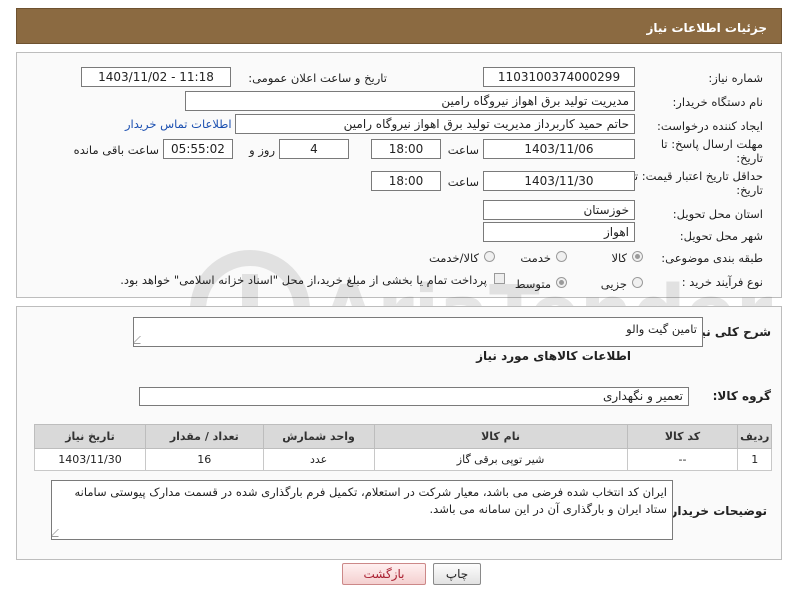  I want to click on process-option-minor: جزیی, so click(613, 284).